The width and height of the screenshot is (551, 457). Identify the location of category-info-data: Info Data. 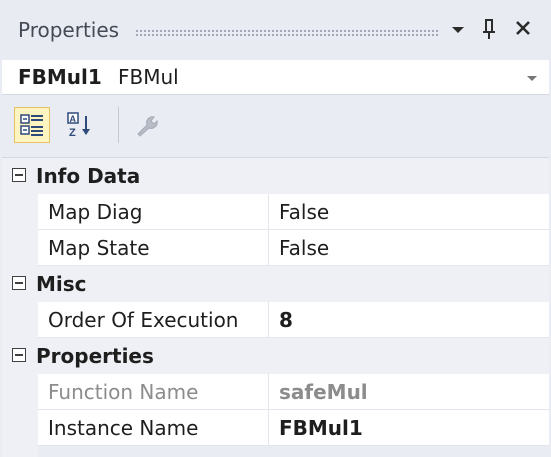
(275, 176).